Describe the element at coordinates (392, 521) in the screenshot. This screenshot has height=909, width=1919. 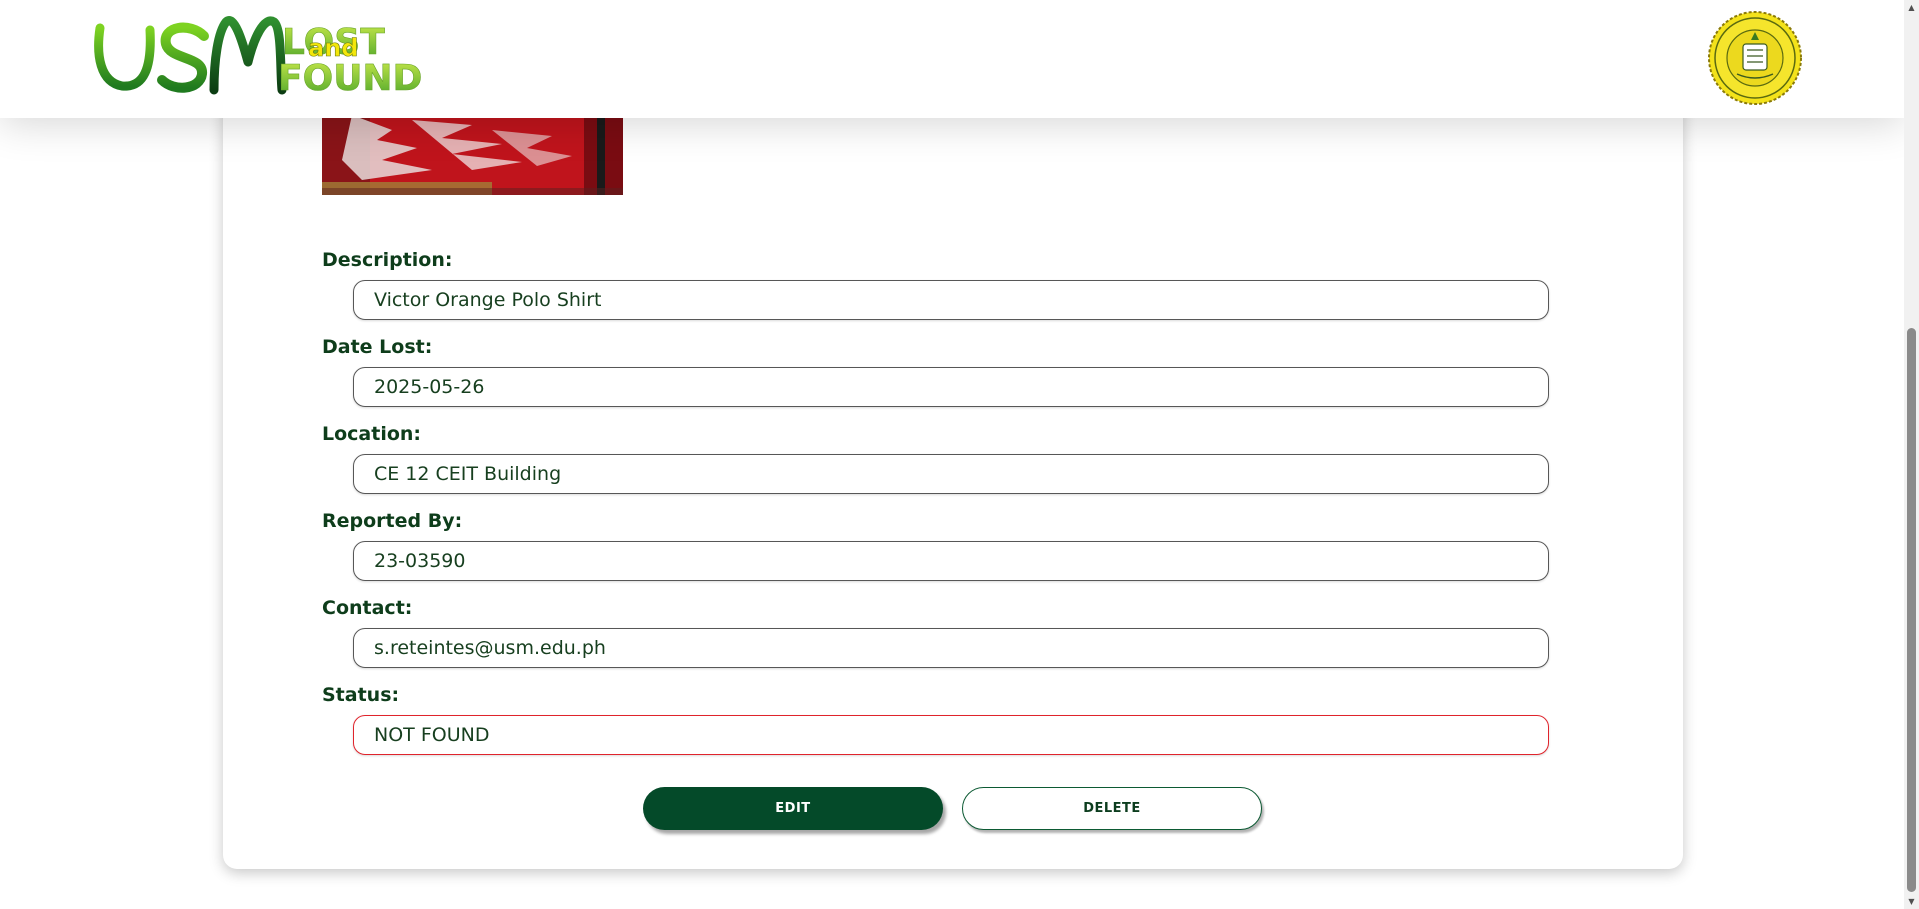
I see `reported-by-label: Reported By:` at that location.